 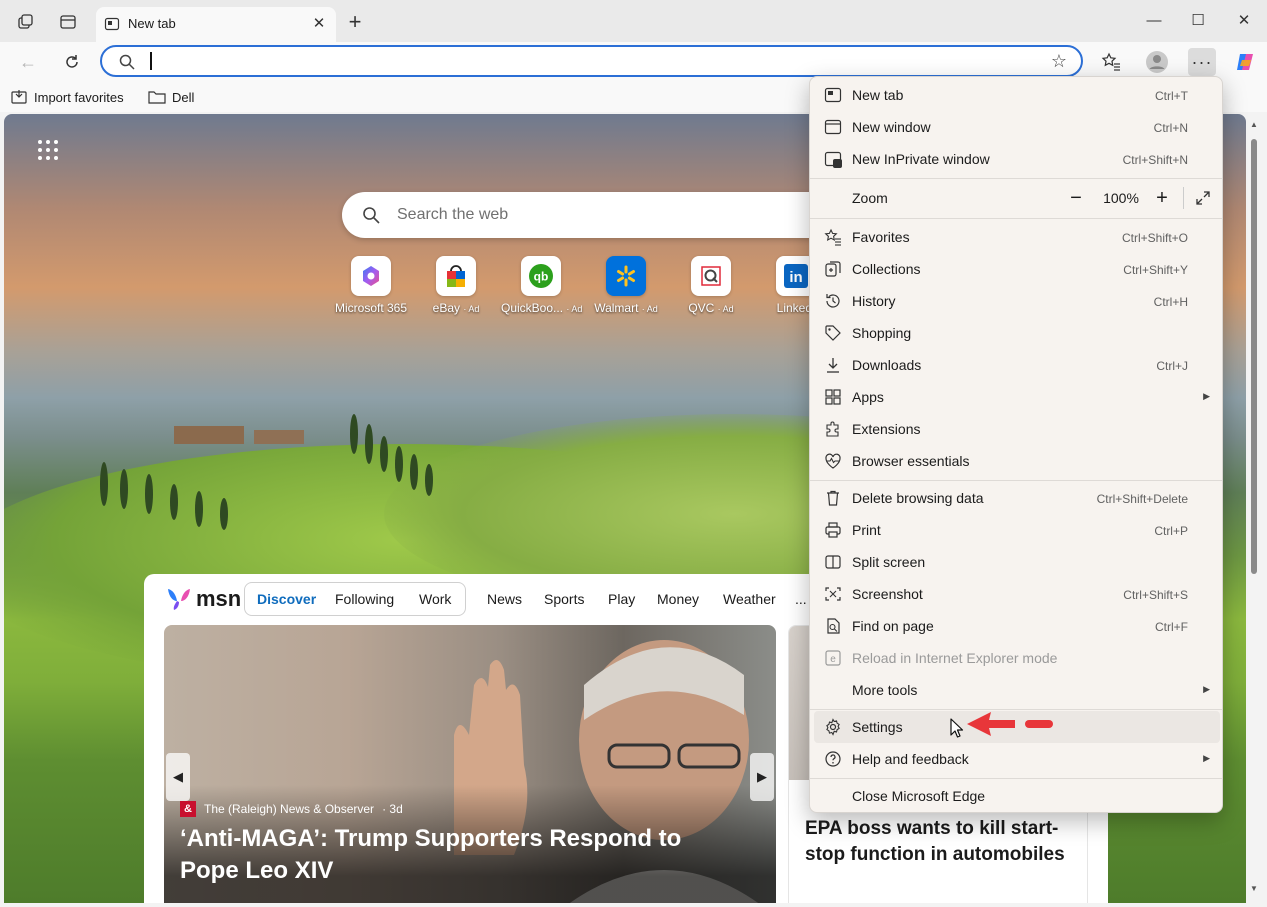 I want to click on menu-item-shortcut: Ctrl+T, so click(x=1171, y=96).